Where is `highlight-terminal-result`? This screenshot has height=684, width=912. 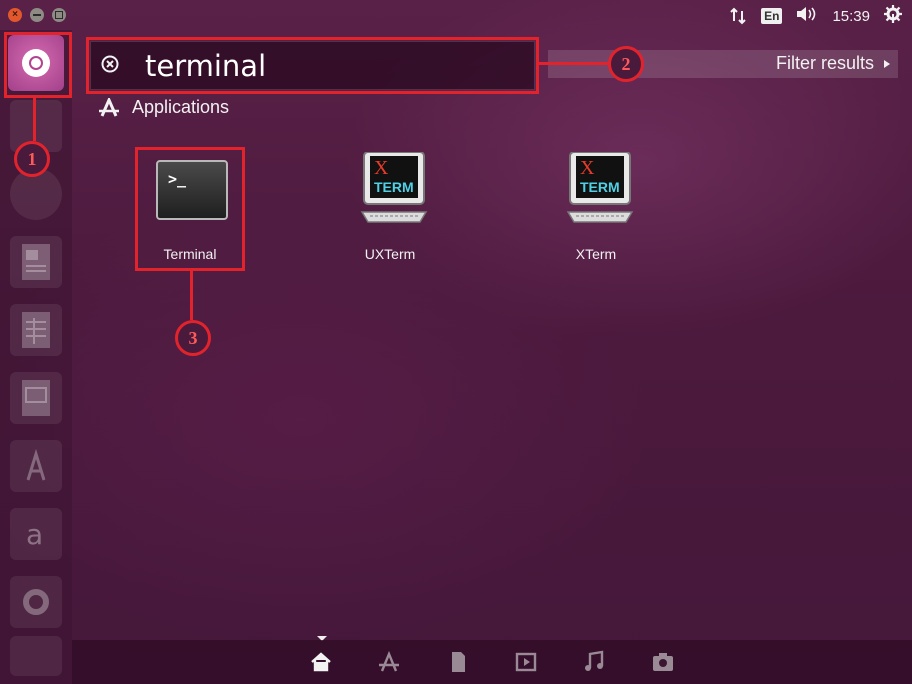
highlight-terminal-result is located at coordinates (190, 209).